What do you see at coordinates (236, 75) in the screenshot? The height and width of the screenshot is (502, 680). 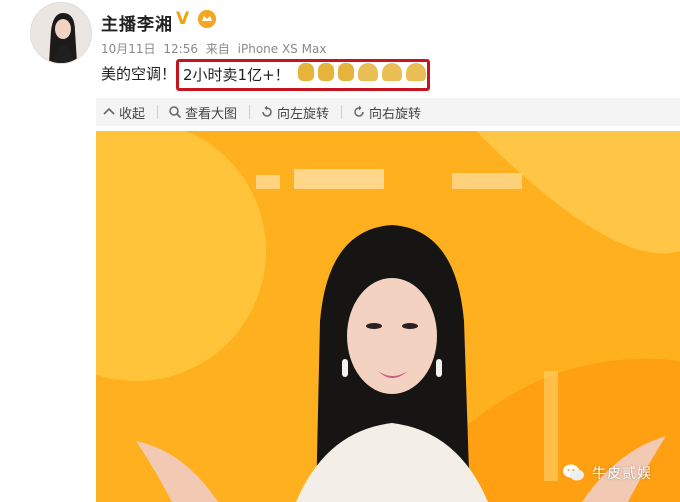 I see `highlight-text: 2小时卖1亿+！` at bounding box center [236, 75].